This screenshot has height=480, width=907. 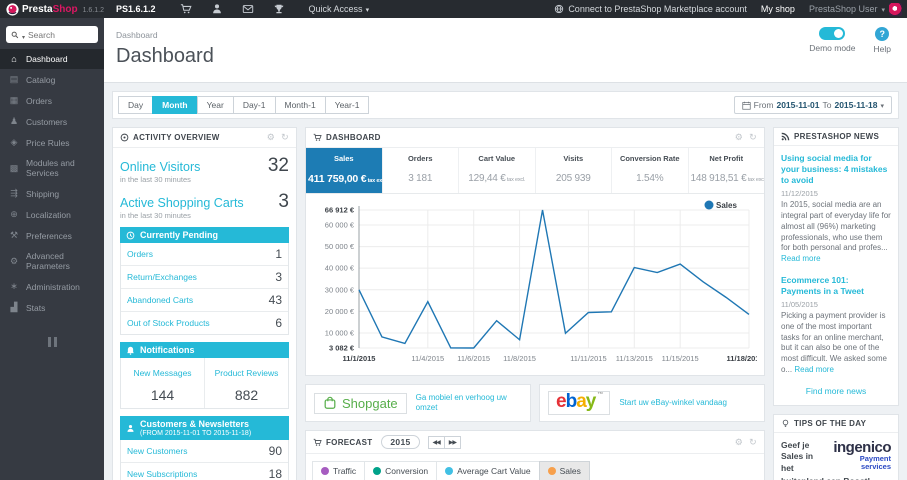 I want to click on sidebar-item-dashboard: ⌂ Dashboard, so click(x=52, y=59).